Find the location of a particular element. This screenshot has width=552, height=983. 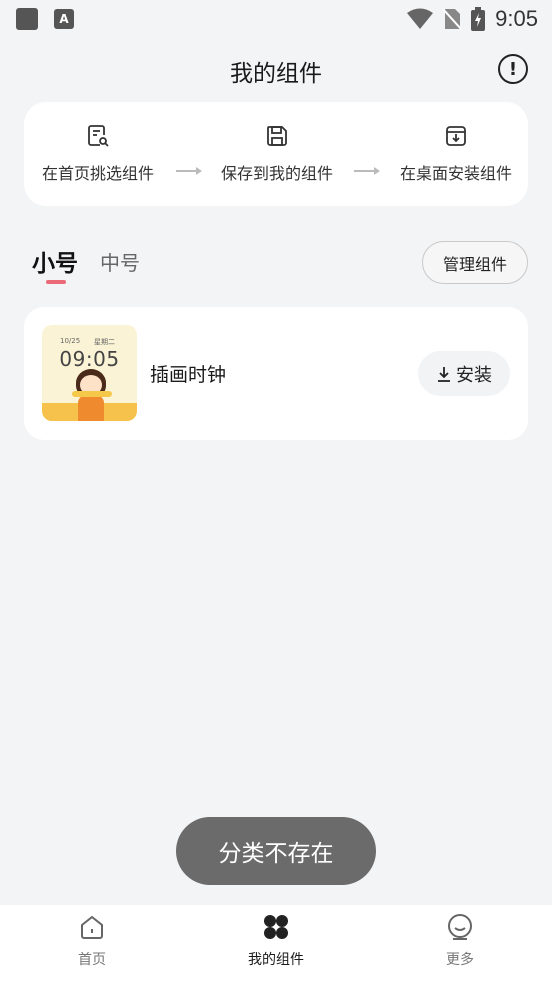

page-title: 我的组件 is located at coordinates (276, 74).